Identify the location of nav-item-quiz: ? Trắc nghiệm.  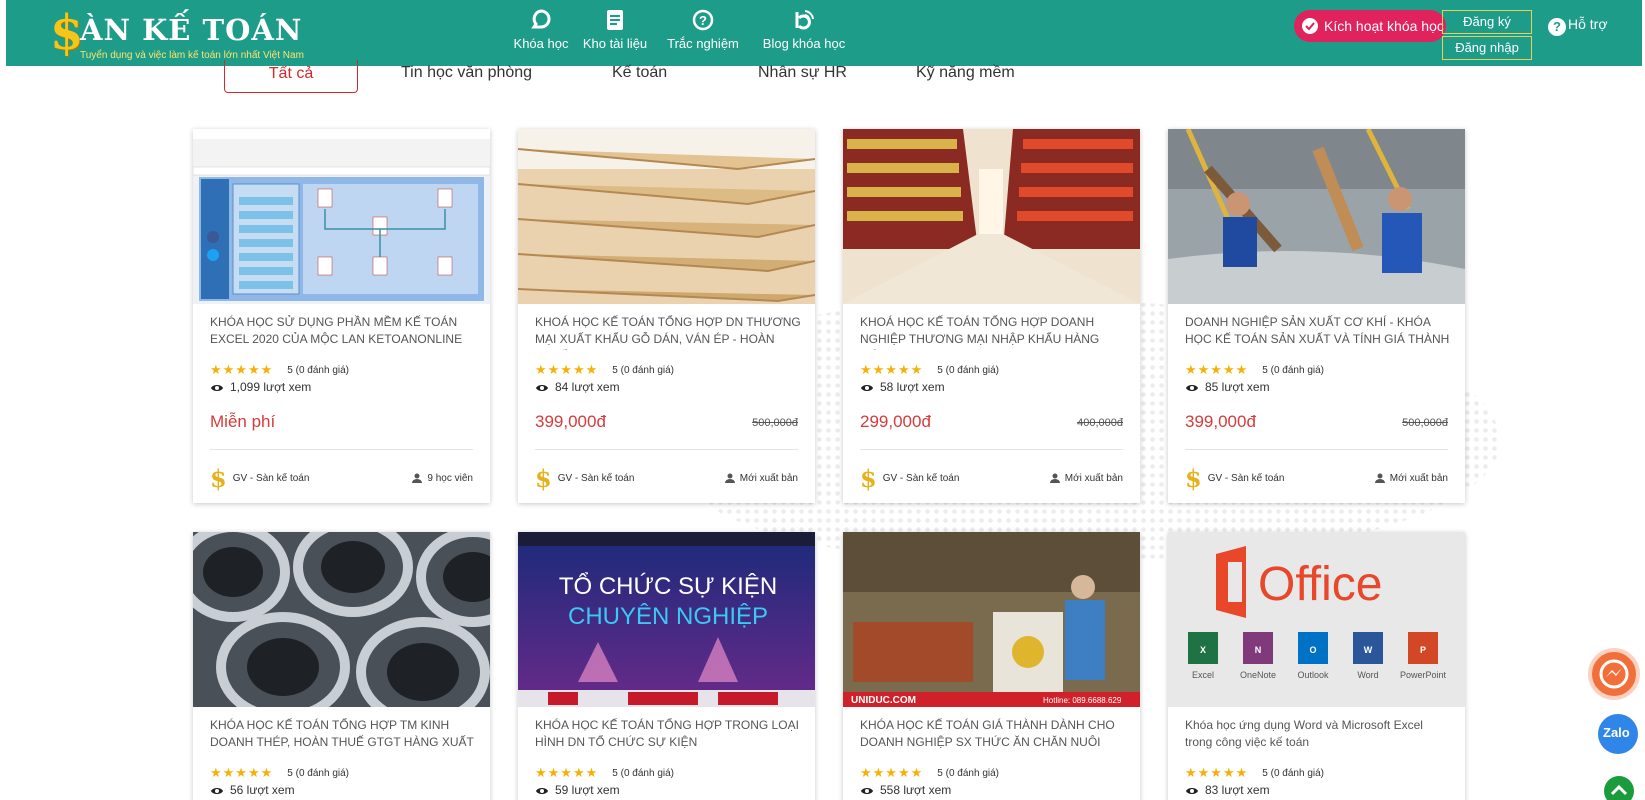
(703, 33).